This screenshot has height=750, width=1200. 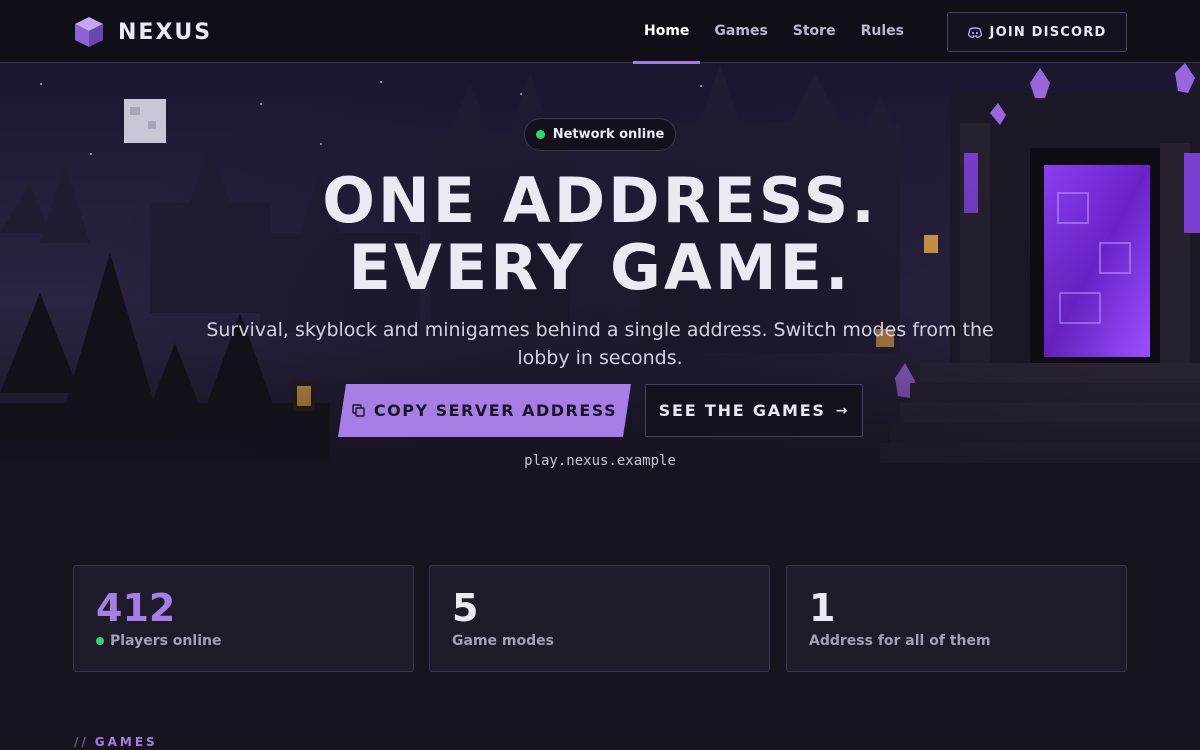 I want to click on discord-icon, so click(x=974, y=32).